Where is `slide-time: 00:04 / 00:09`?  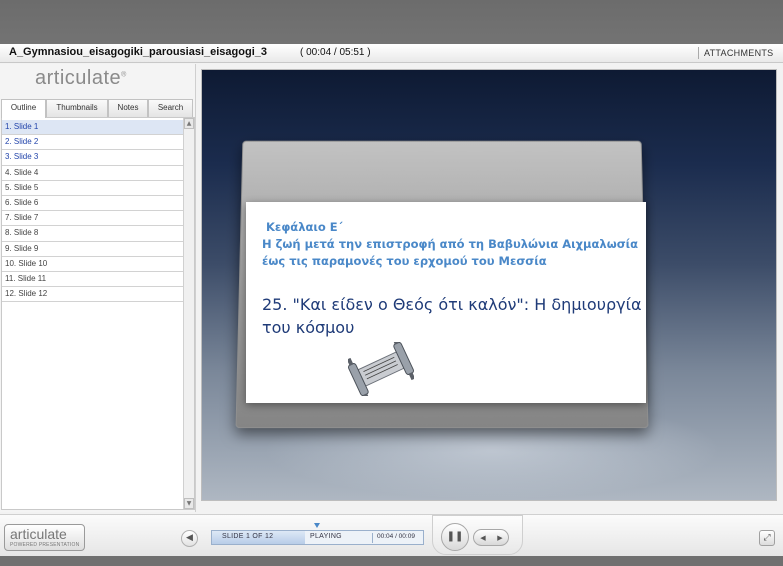
slide-time: 00:04 / 00:09 is located at coordinates (396, 536).